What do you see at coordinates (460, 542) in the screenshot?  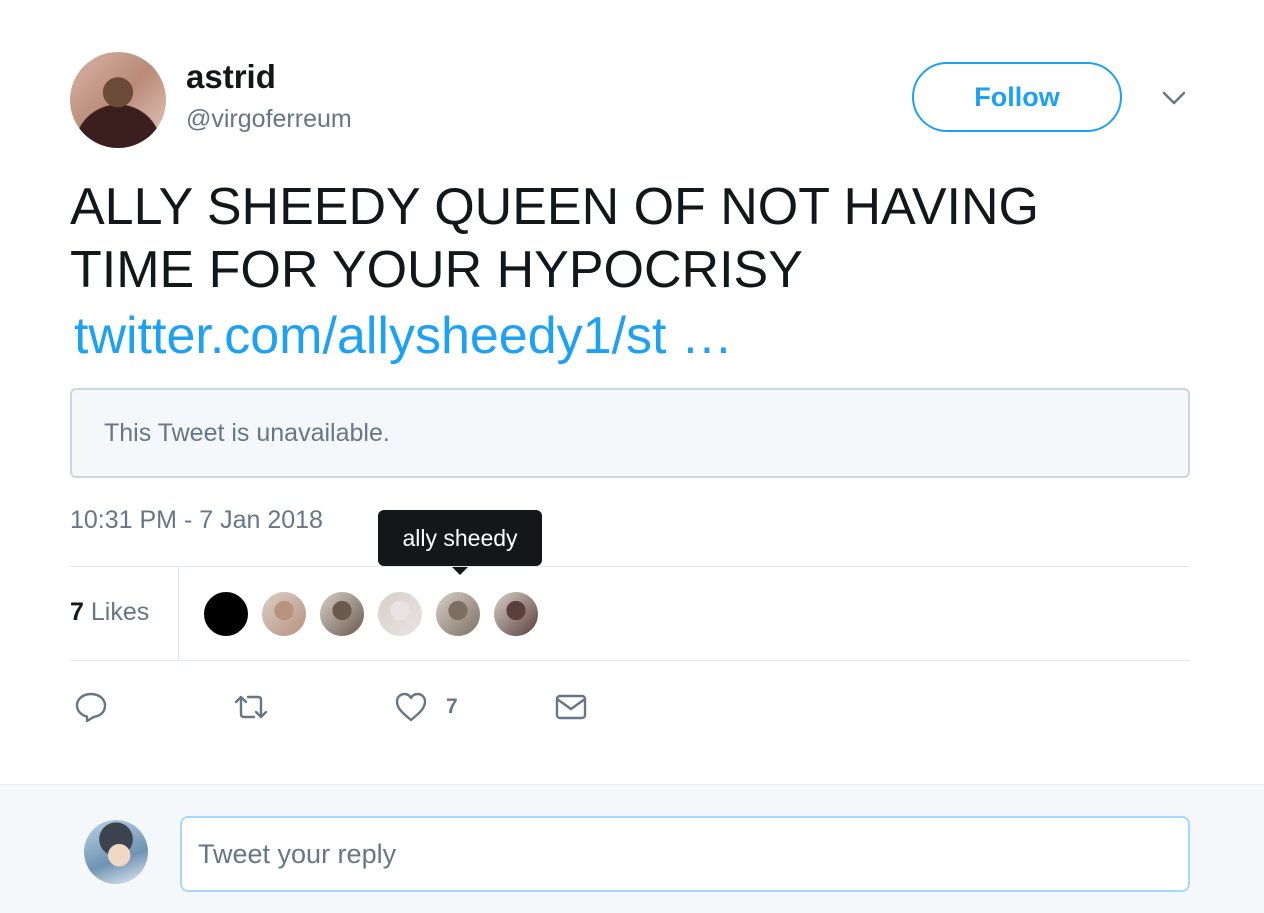 I see `liker-tooltip: ally sheedy` at bounding box center [460, 542].